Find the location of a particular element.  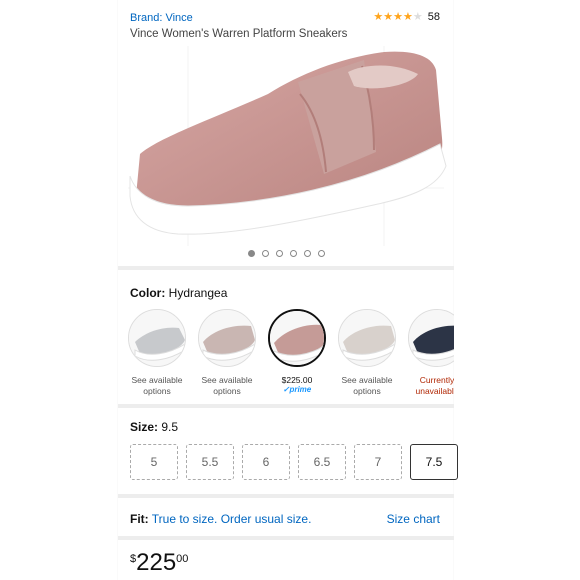

price: $ 225 00 is located at coordinates (159, 563).